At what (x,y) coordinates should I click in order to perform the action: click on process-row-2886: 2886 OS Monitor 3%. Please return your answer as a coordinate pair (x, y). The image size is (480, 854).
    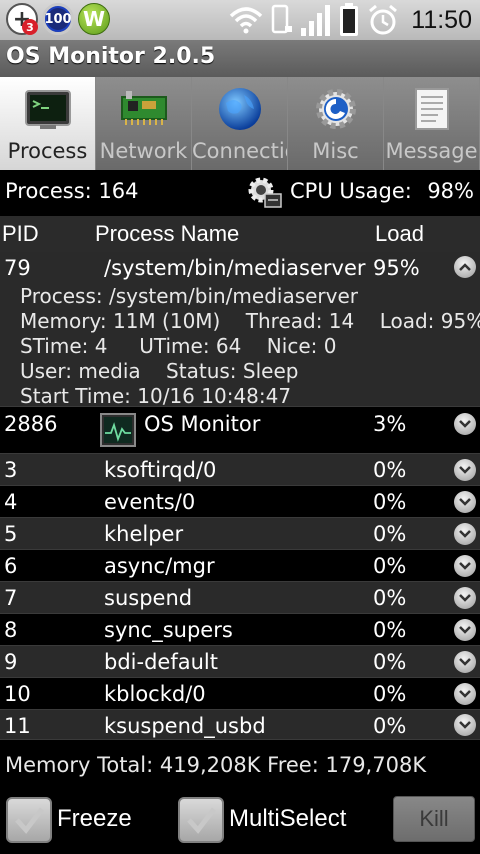
    Looking at the image, I should click on (240, 430).